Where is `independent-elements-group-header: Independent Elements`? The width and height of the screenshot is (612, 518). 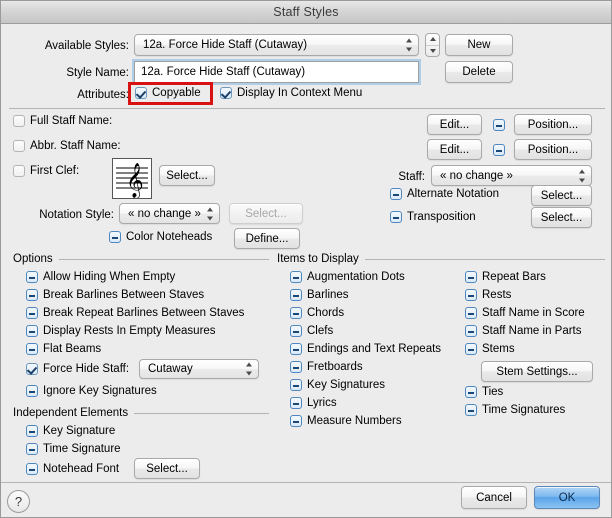 independent-elements-group-header: Independent Elements is located at coordinates (141, 413).